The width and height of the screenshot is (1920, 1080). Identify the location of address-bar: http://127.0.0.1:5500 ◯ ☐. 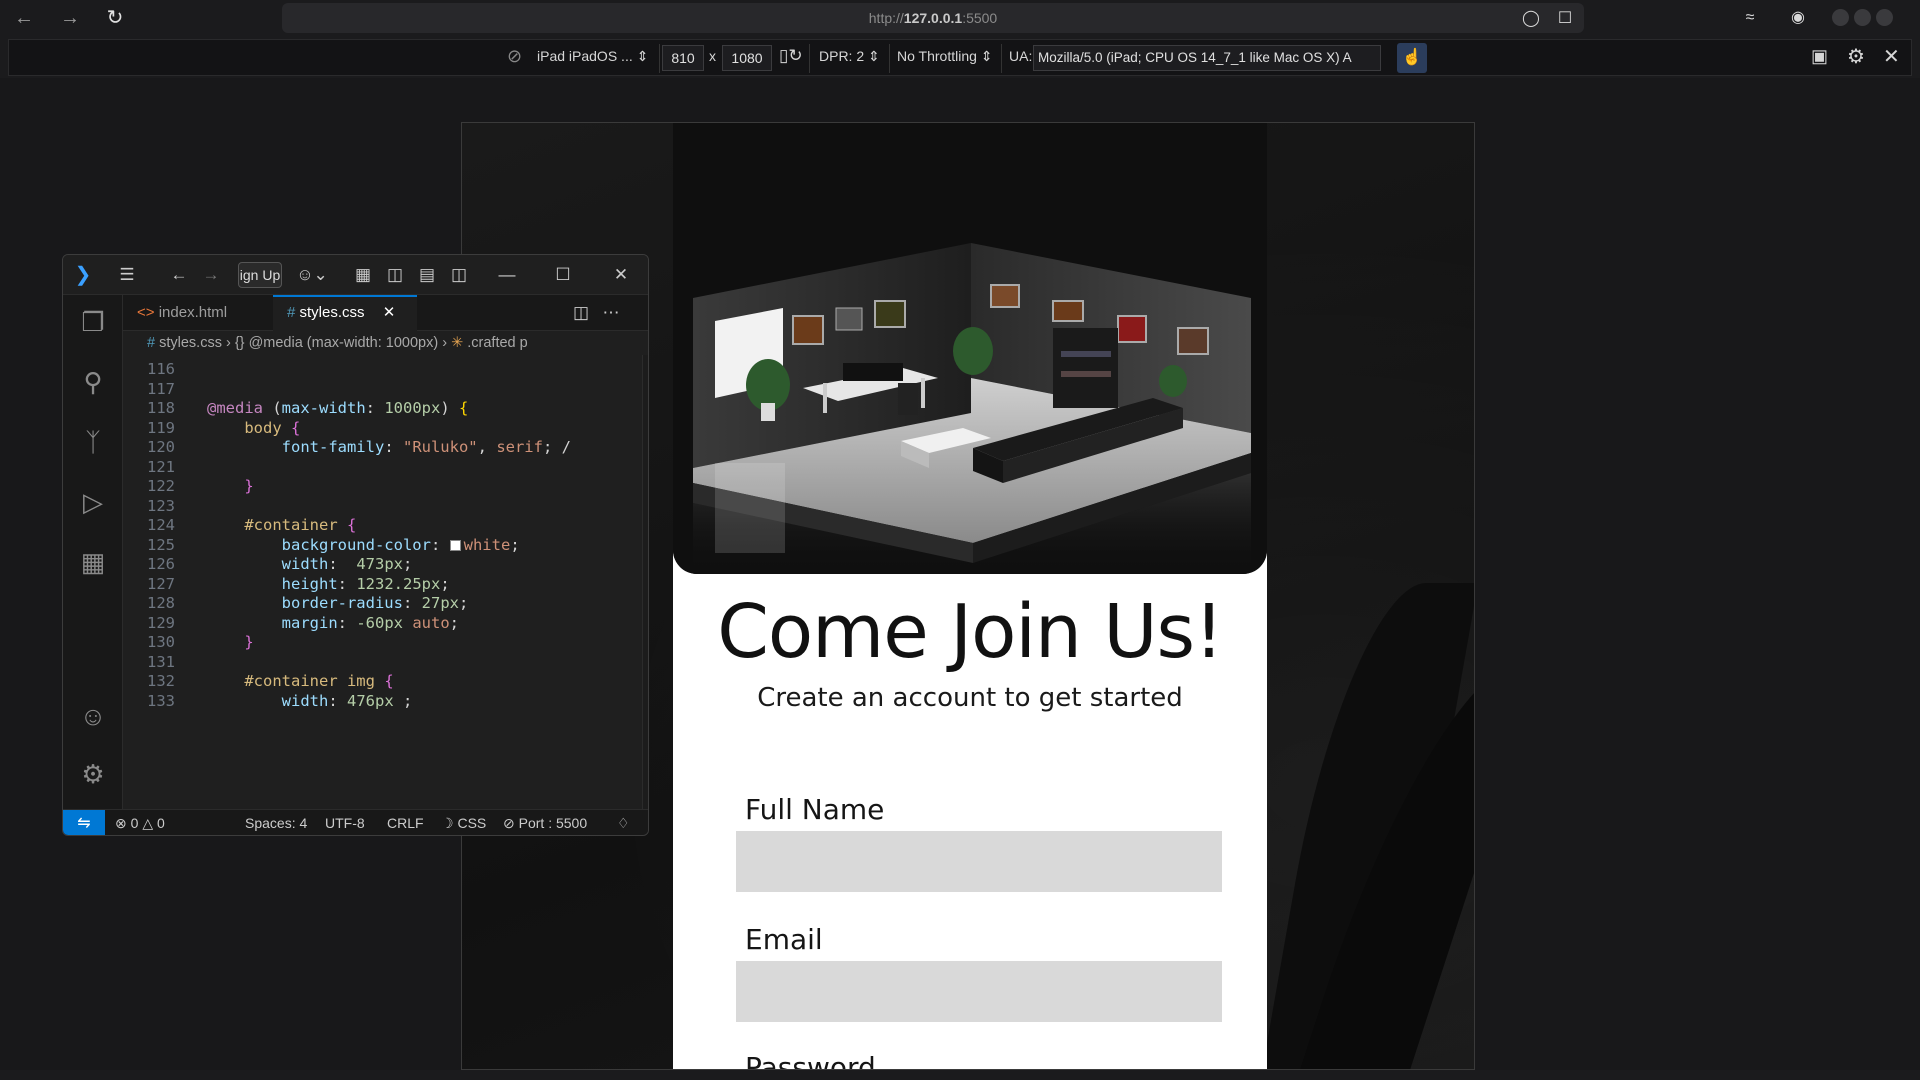
(933, 18).